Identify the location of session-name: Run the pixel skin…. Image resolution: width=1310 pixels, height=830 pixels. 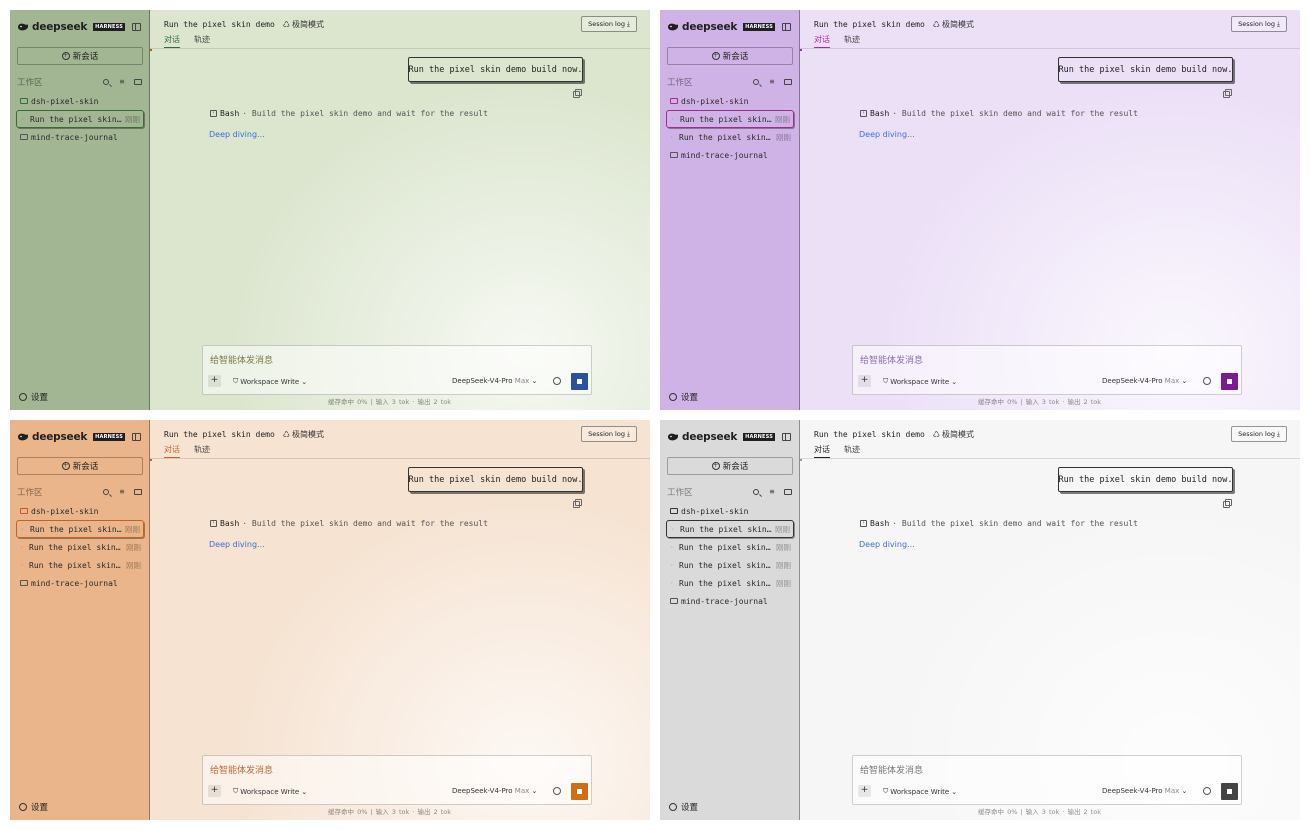
(76, 119).